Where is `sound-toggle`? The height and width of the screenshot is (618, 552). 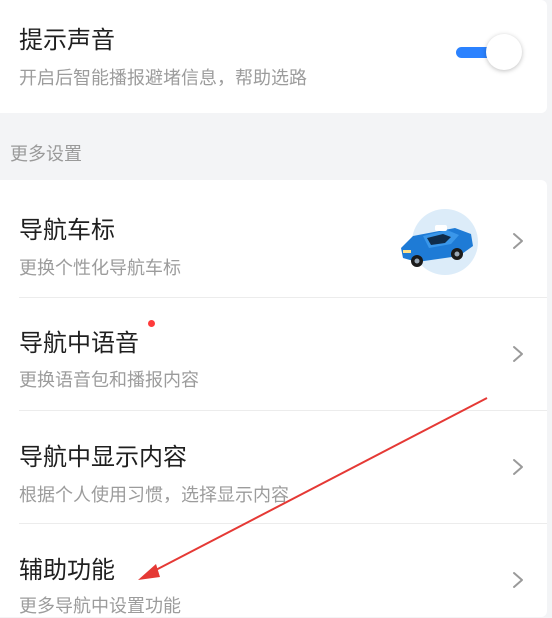
sound-toggle is located at coordinates (490, 53).